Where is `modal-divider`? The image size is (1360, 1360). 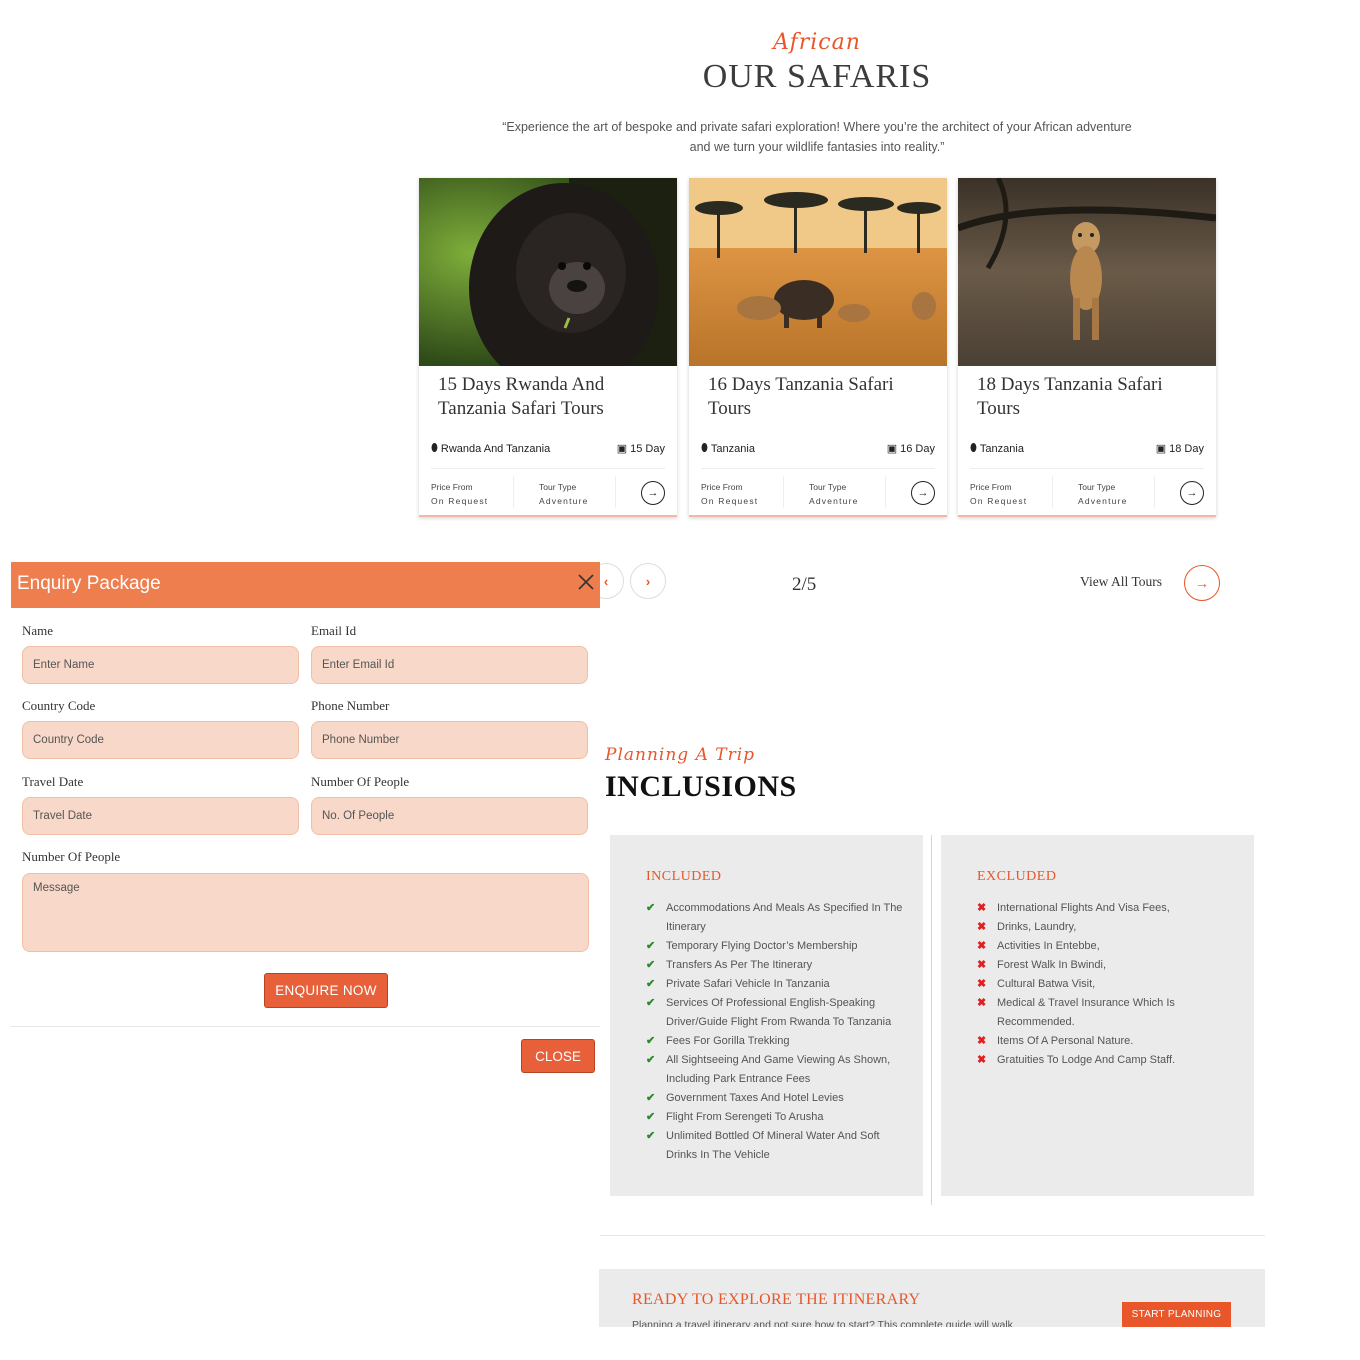
modal-divider is located at coordinates (305, 1026).